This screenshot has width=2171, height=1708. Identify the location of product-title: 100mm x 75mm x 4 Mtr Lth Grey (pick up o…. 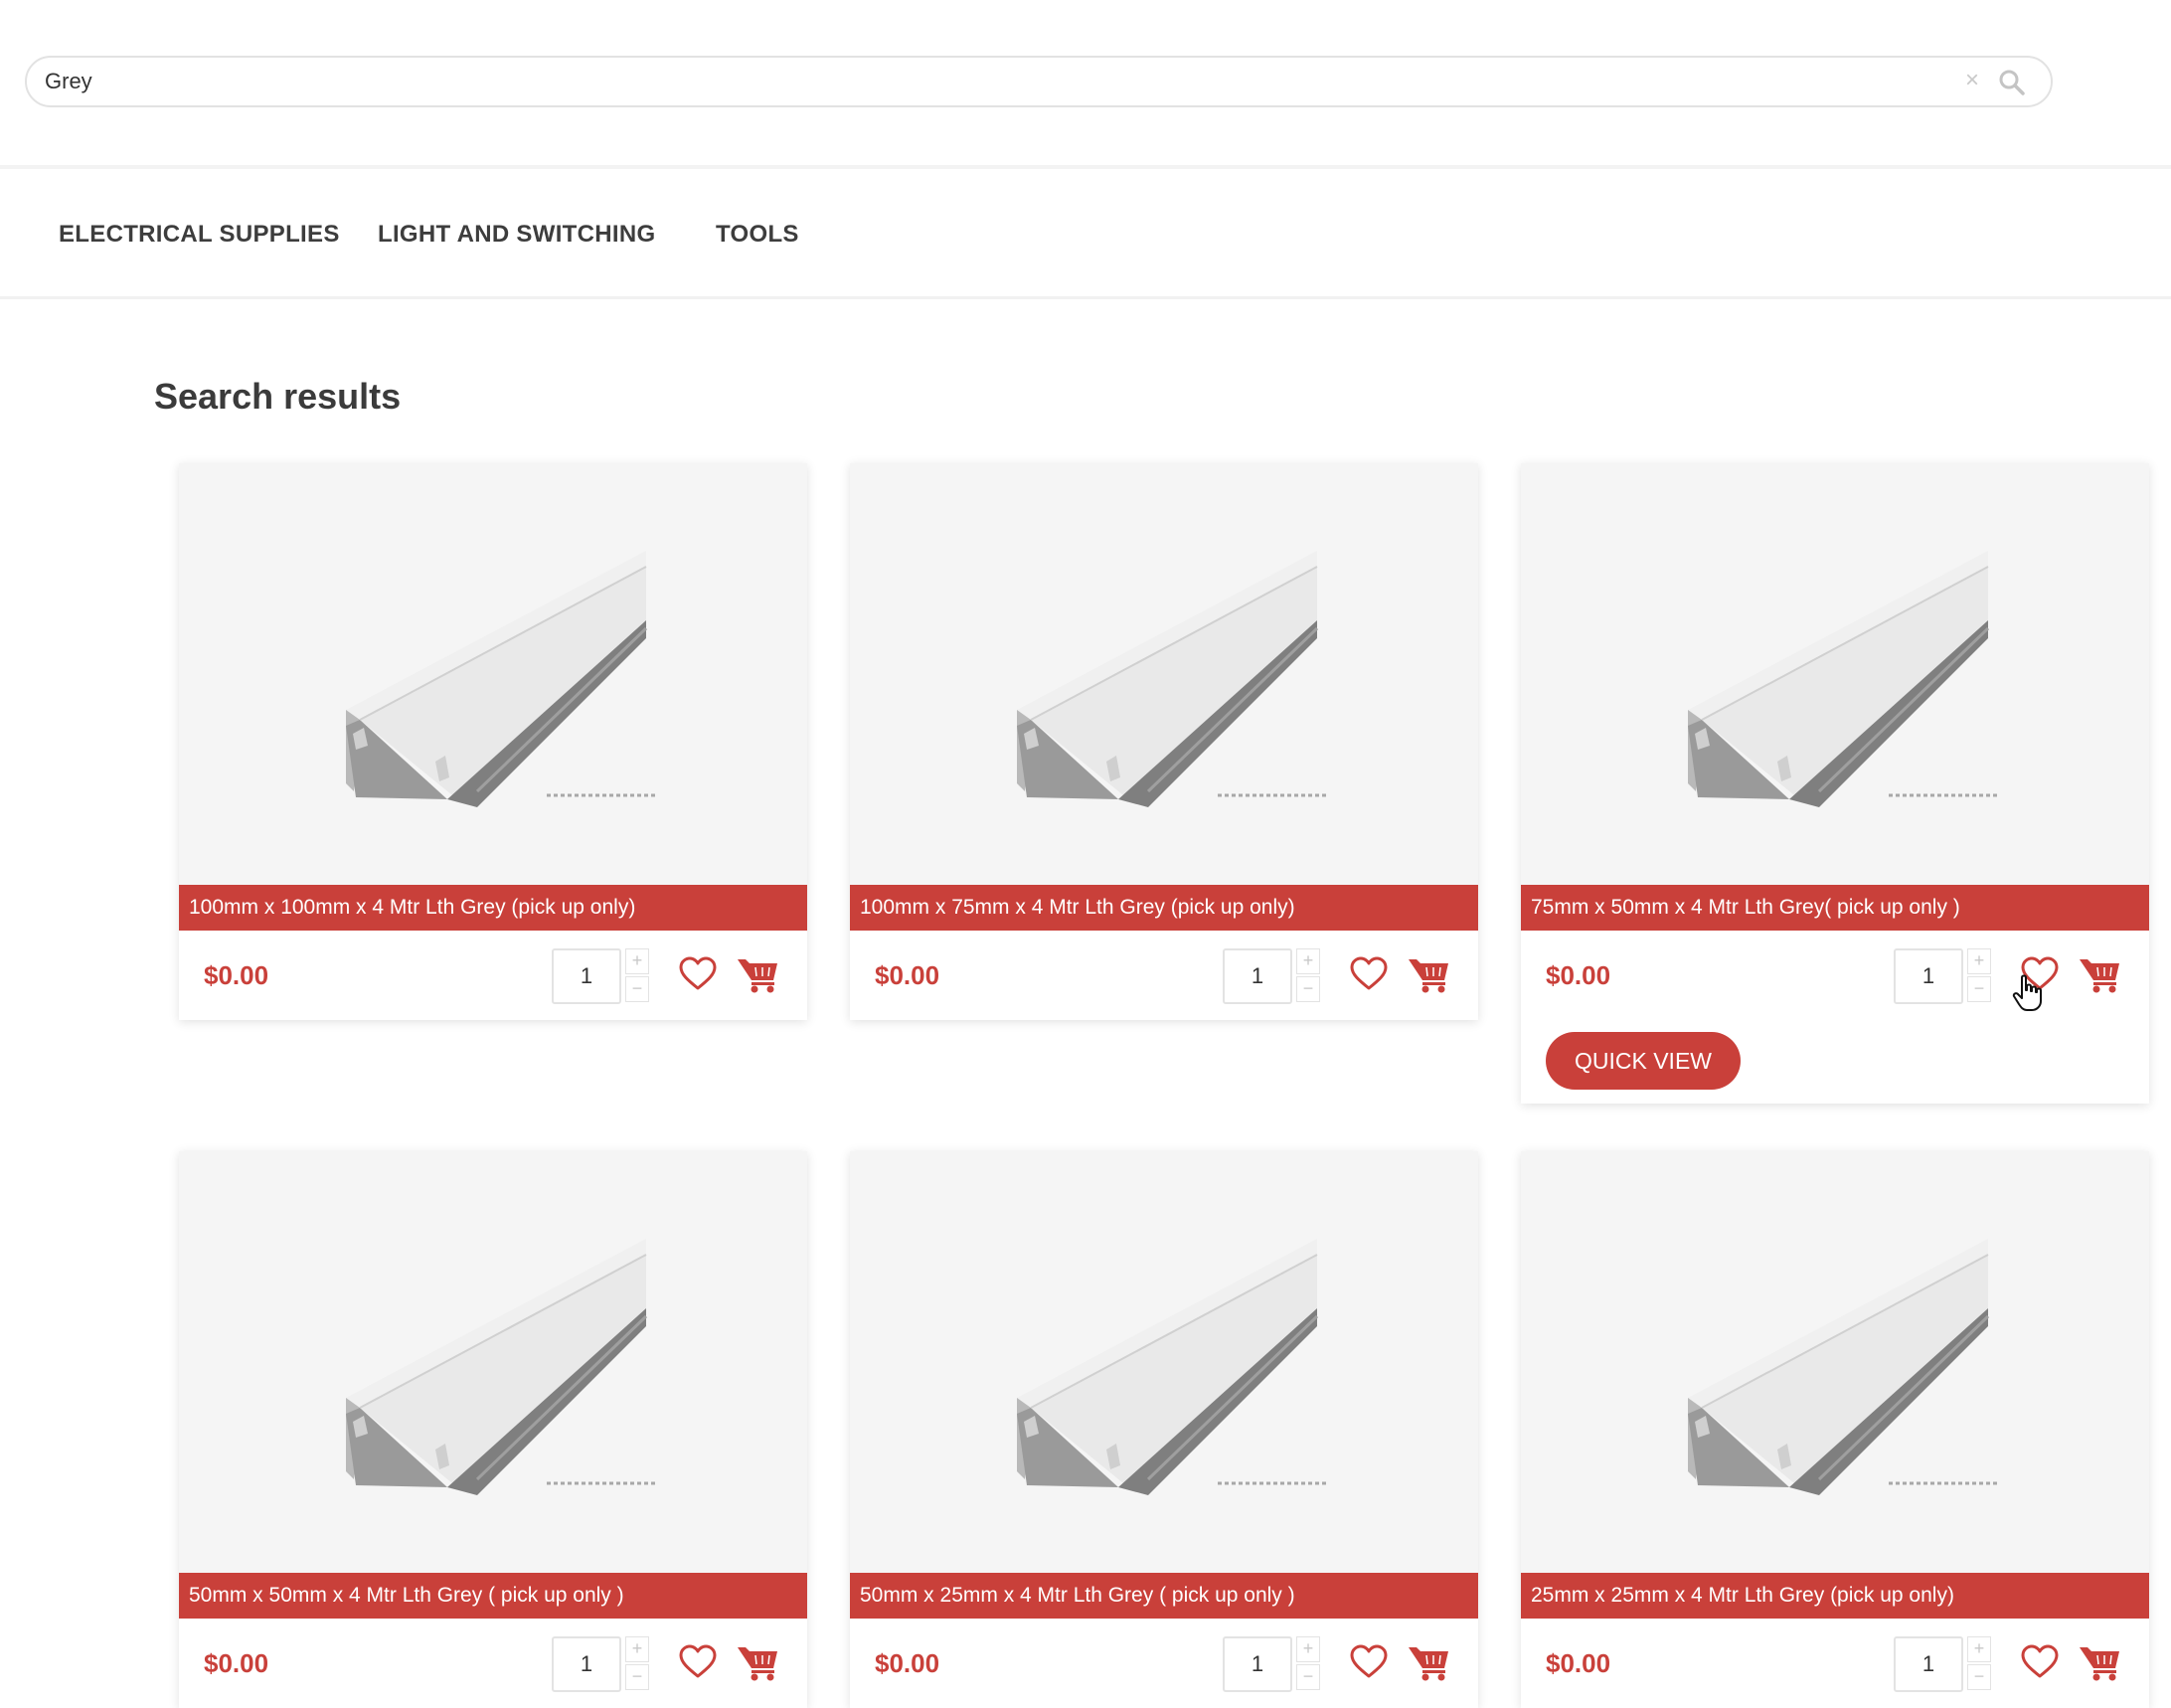
(1164, 908).